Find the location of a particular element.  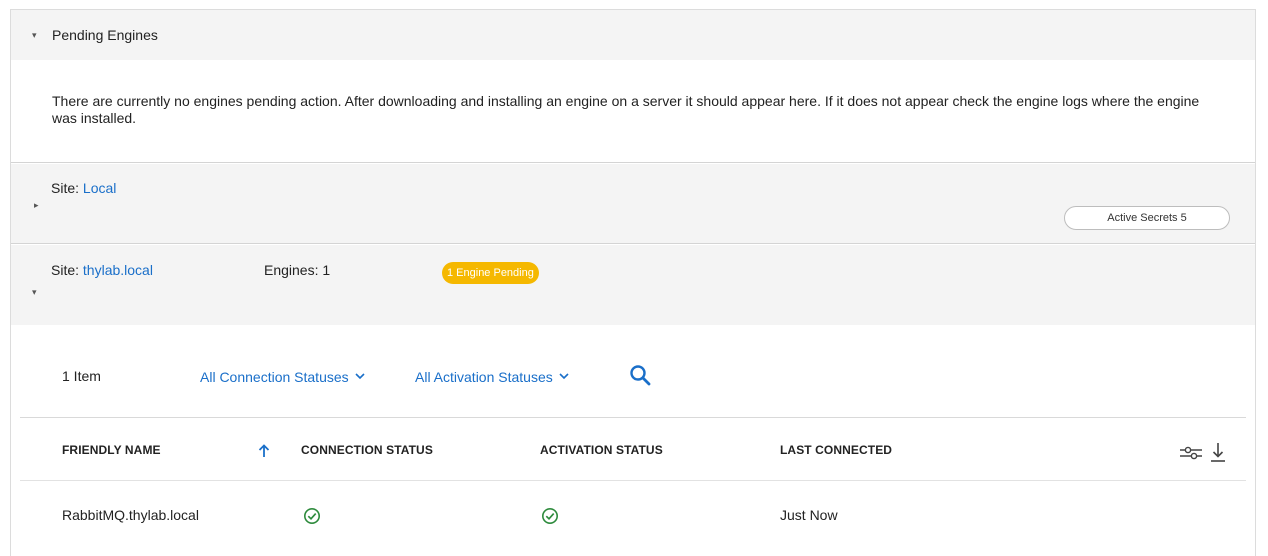

column-header-last-connected: LAST CONNECTED is located at coordinates (836, 450).